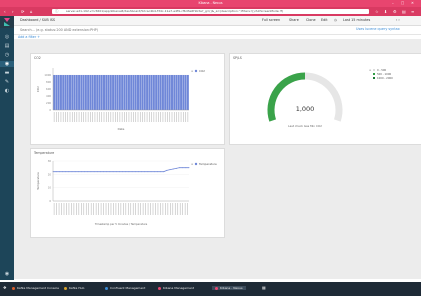 The image size is (421, 296). Describe the element at coordinates (7, 22) in the screenshot. I see `kibana-logo` at that location.